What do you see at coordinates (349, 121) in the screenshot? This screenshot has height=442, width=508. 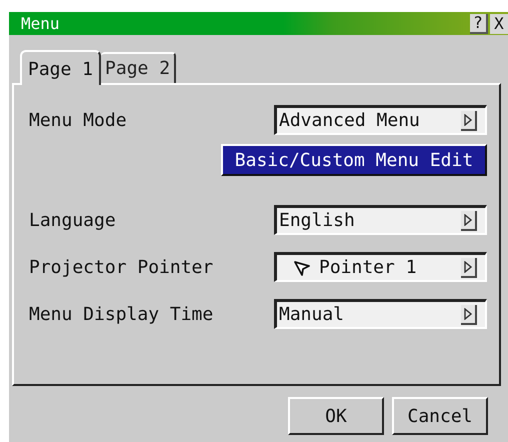 I see `dropdown-value: Advanced Menu` at bounding box center [349, 121].